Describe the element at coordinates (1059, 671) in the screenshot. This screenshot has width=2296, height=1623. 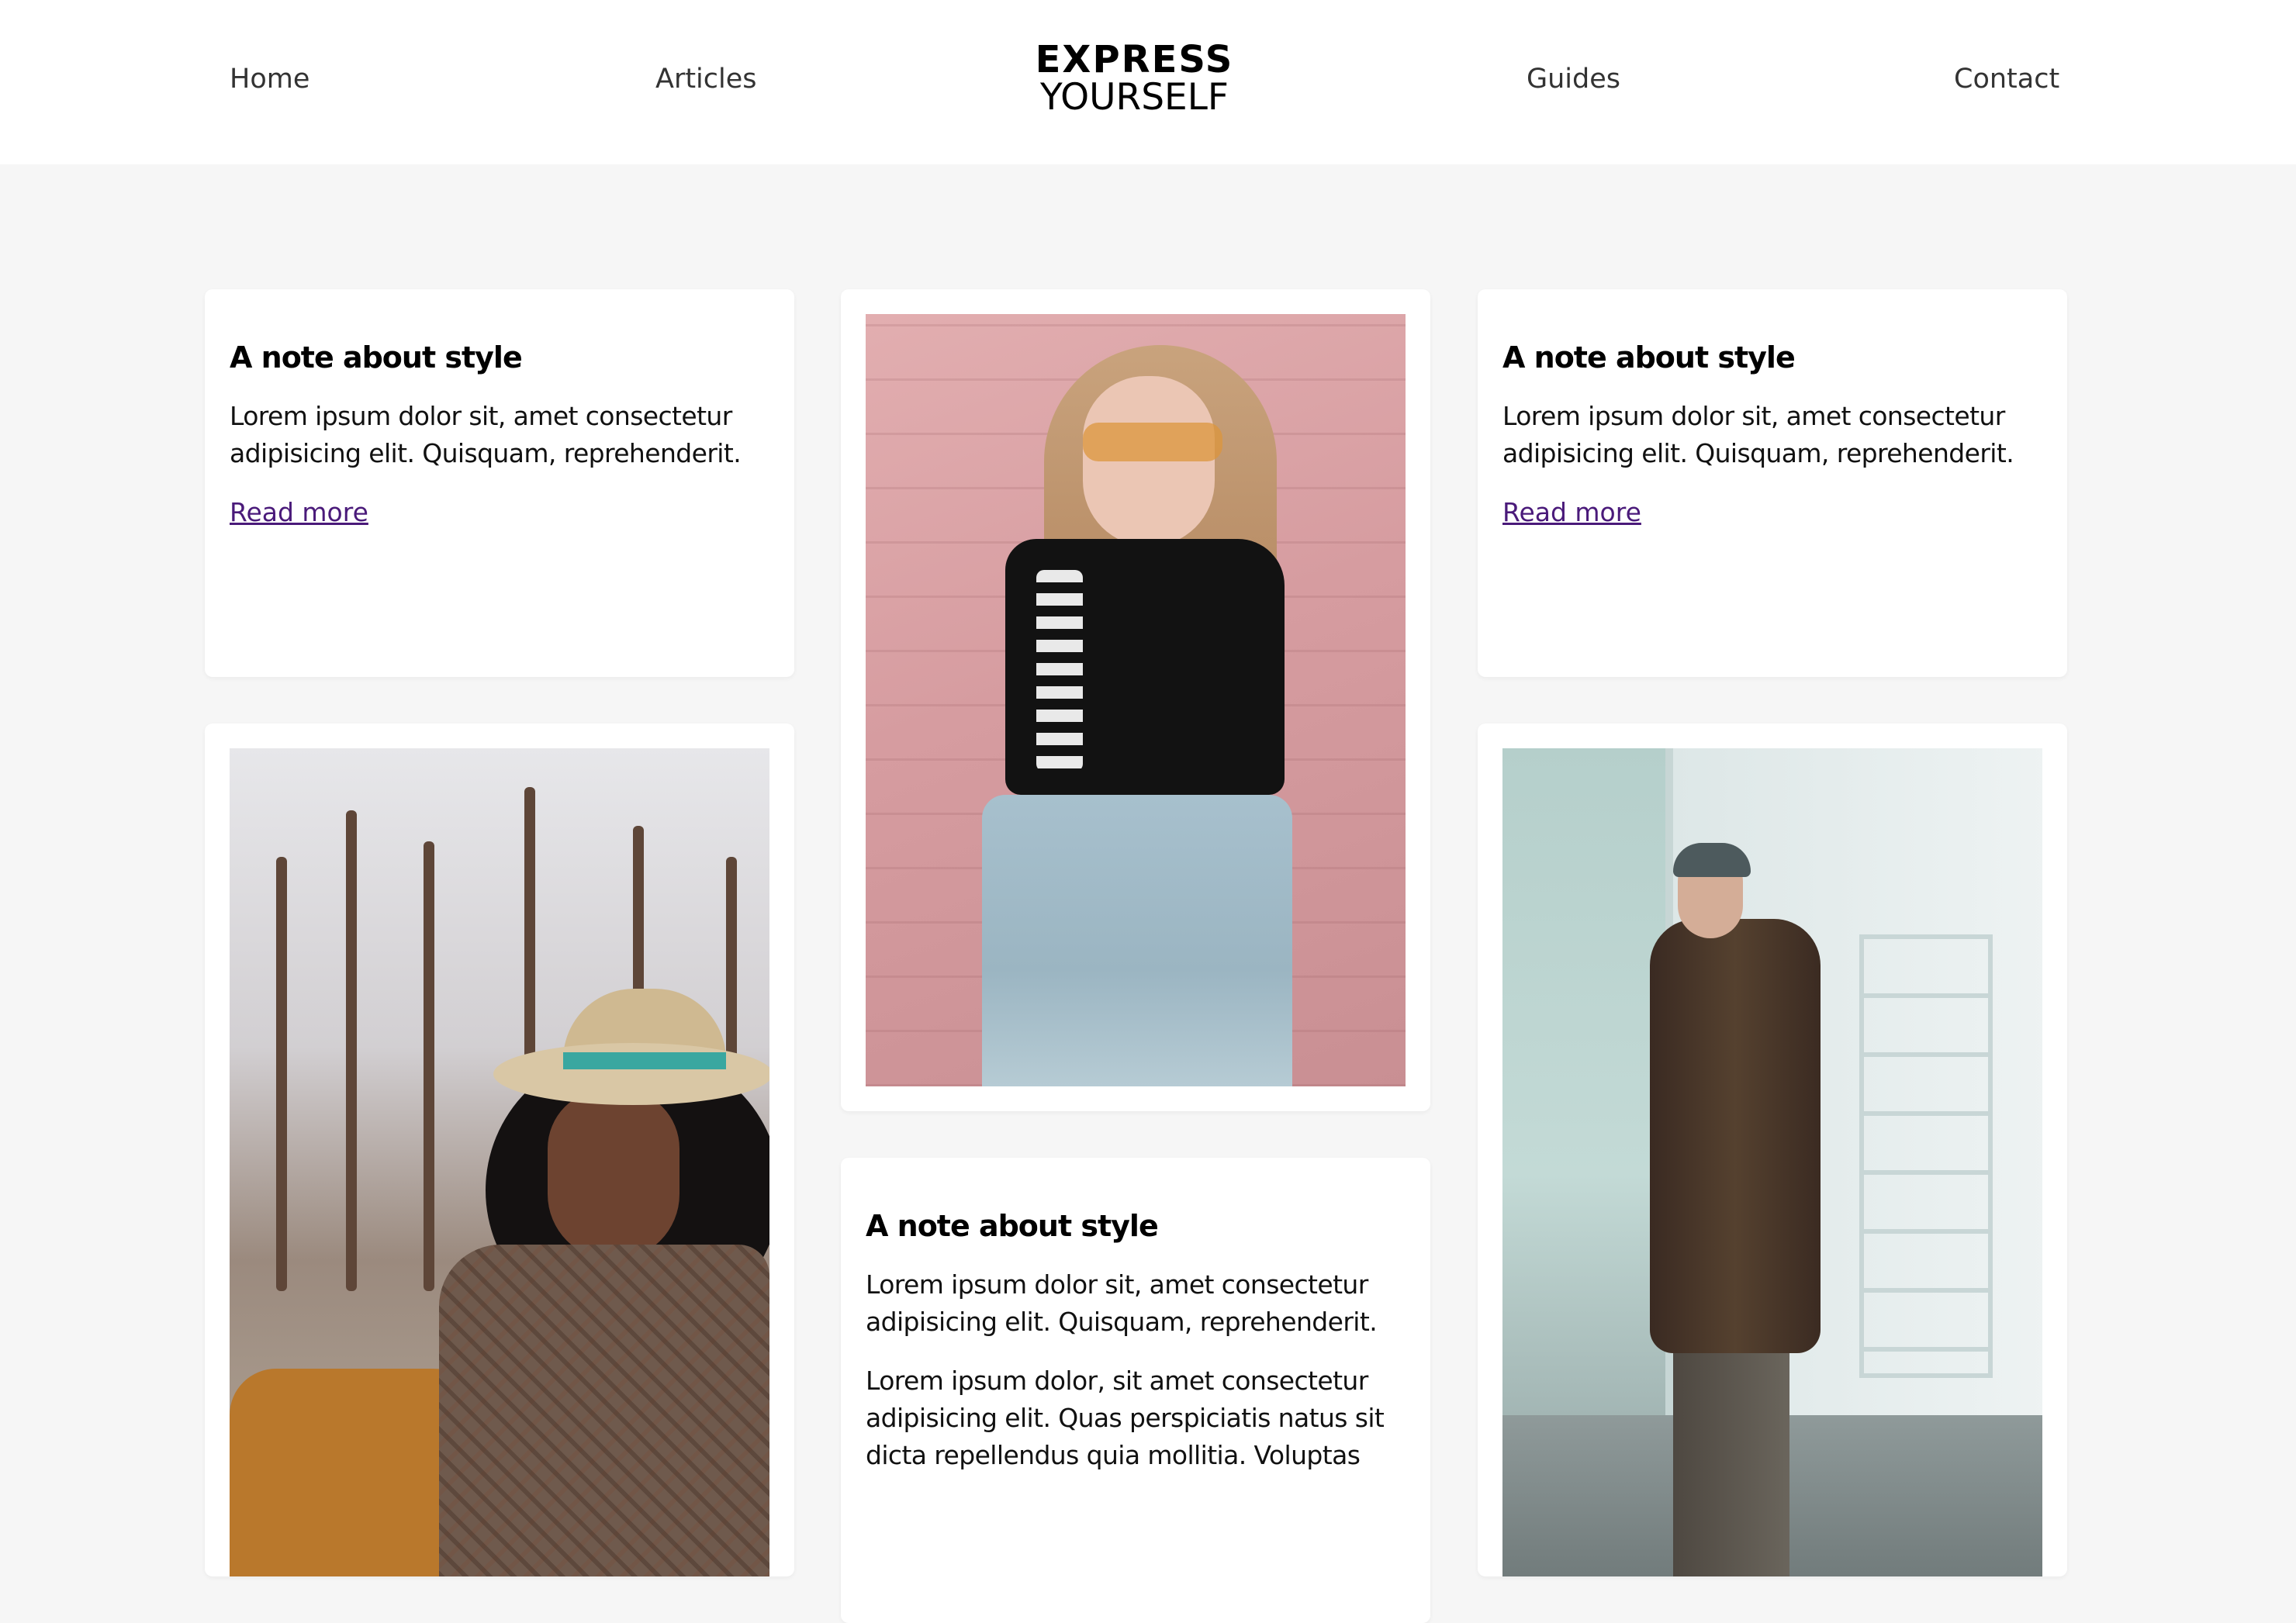
I see `photo-shirt-print-shape` at that location.